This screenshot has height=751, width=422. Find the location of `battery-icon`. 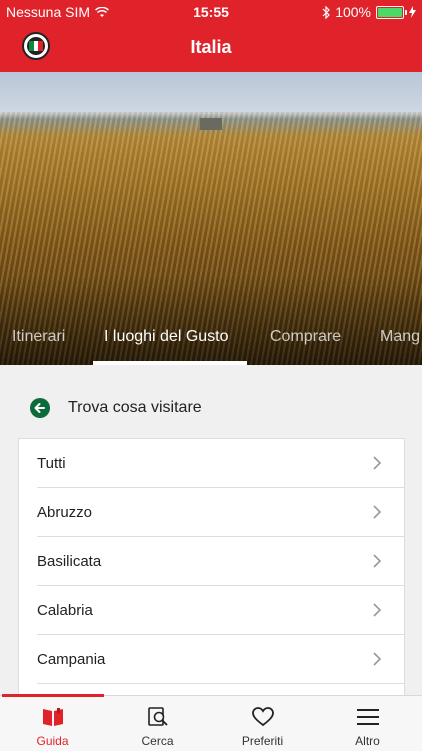

battery-icon is located at coordinates (391, 12).